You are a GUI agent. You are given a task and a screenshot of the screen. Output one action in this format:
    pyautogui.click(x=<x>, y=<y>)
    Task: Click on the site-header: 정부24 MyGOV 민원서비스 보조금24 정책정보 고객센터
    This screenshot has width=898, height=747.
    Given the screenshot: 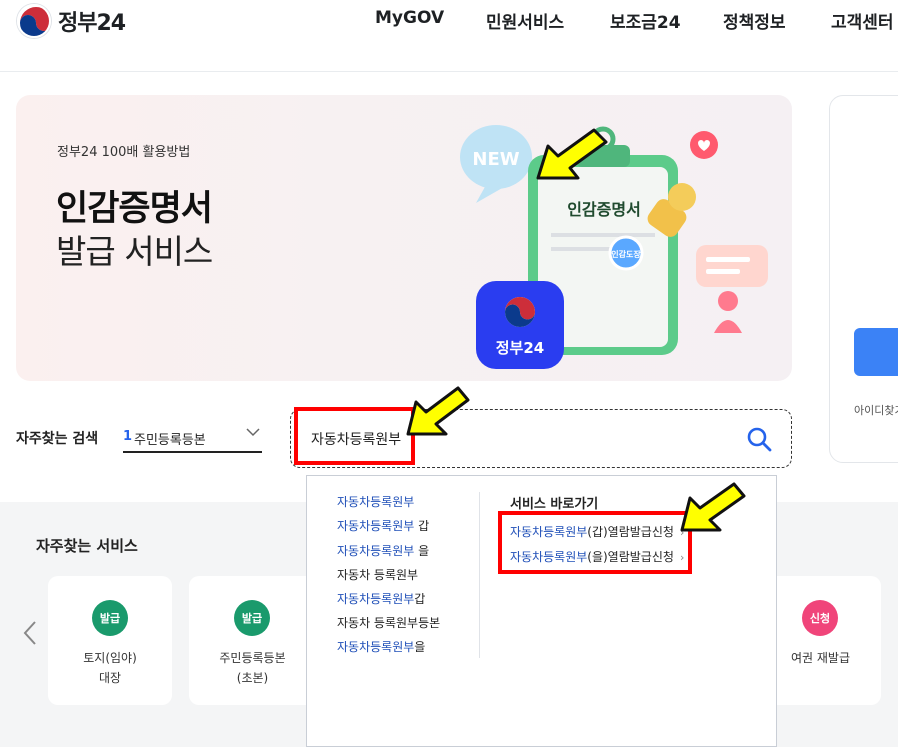 What is the action you would take?
    pyautogui.click(x=449, y=36)
    